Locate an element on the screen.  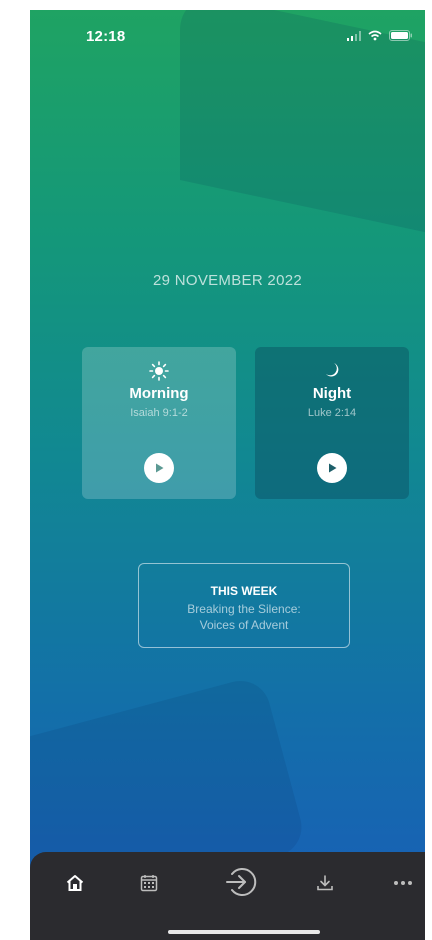
tab-bar is located at coordinates (227, 896).